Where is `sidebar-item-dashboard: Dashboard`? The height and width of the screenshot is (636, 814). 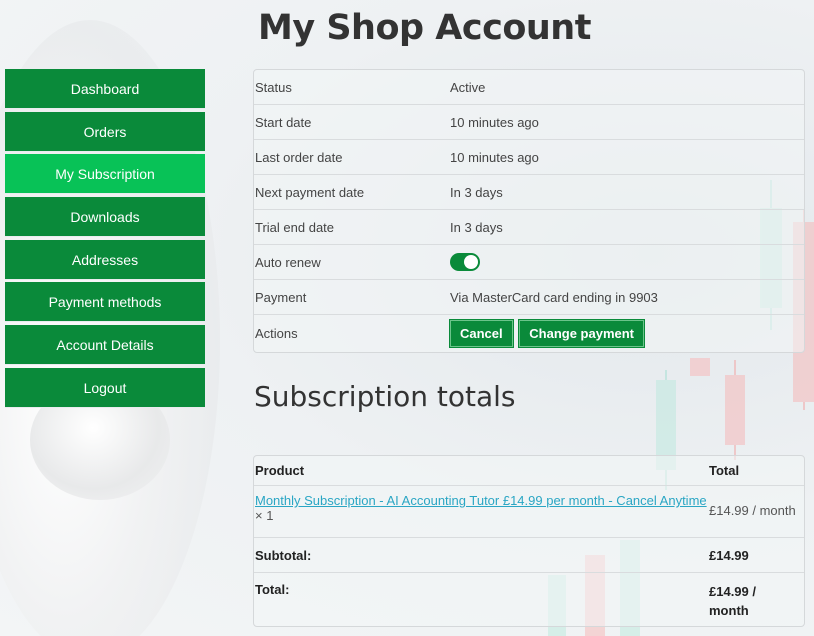
sidebar-item-dashboard: Dashboard is located at coordinates (105, 89).